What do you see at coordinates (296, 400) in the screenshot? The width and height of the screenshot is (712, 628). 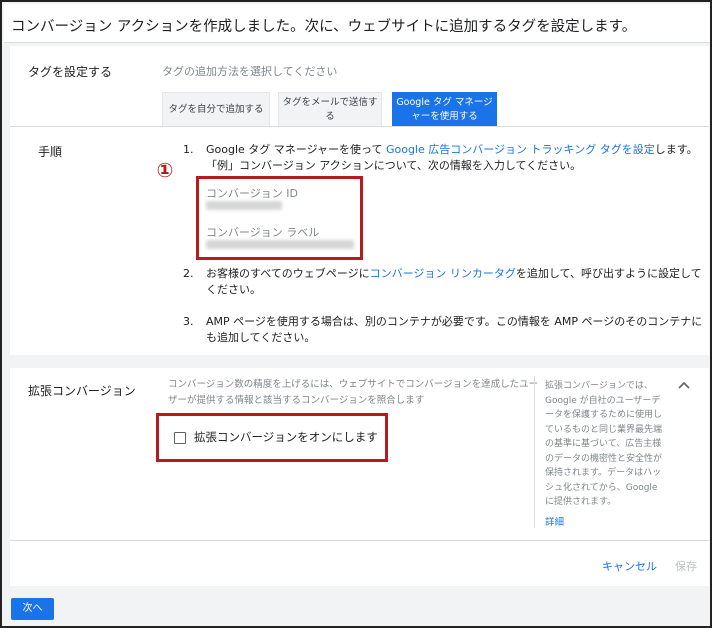 I see `enhanced-desc-line2: ザーが提供する情報と該当するコンバージョンを照合します` at bounding box center [296, 400].